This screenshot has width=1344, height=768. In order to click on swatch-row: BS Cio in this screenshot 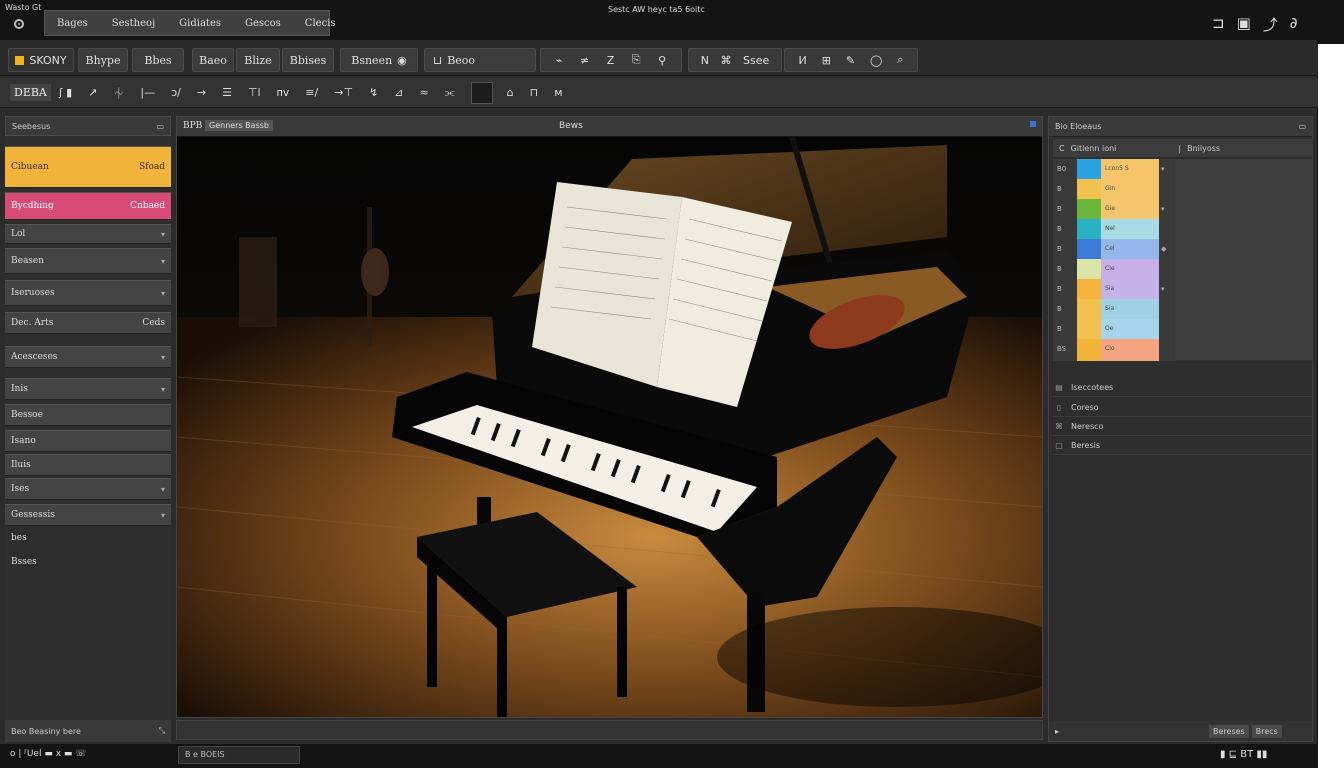, I will do `click(1183, 350)`.